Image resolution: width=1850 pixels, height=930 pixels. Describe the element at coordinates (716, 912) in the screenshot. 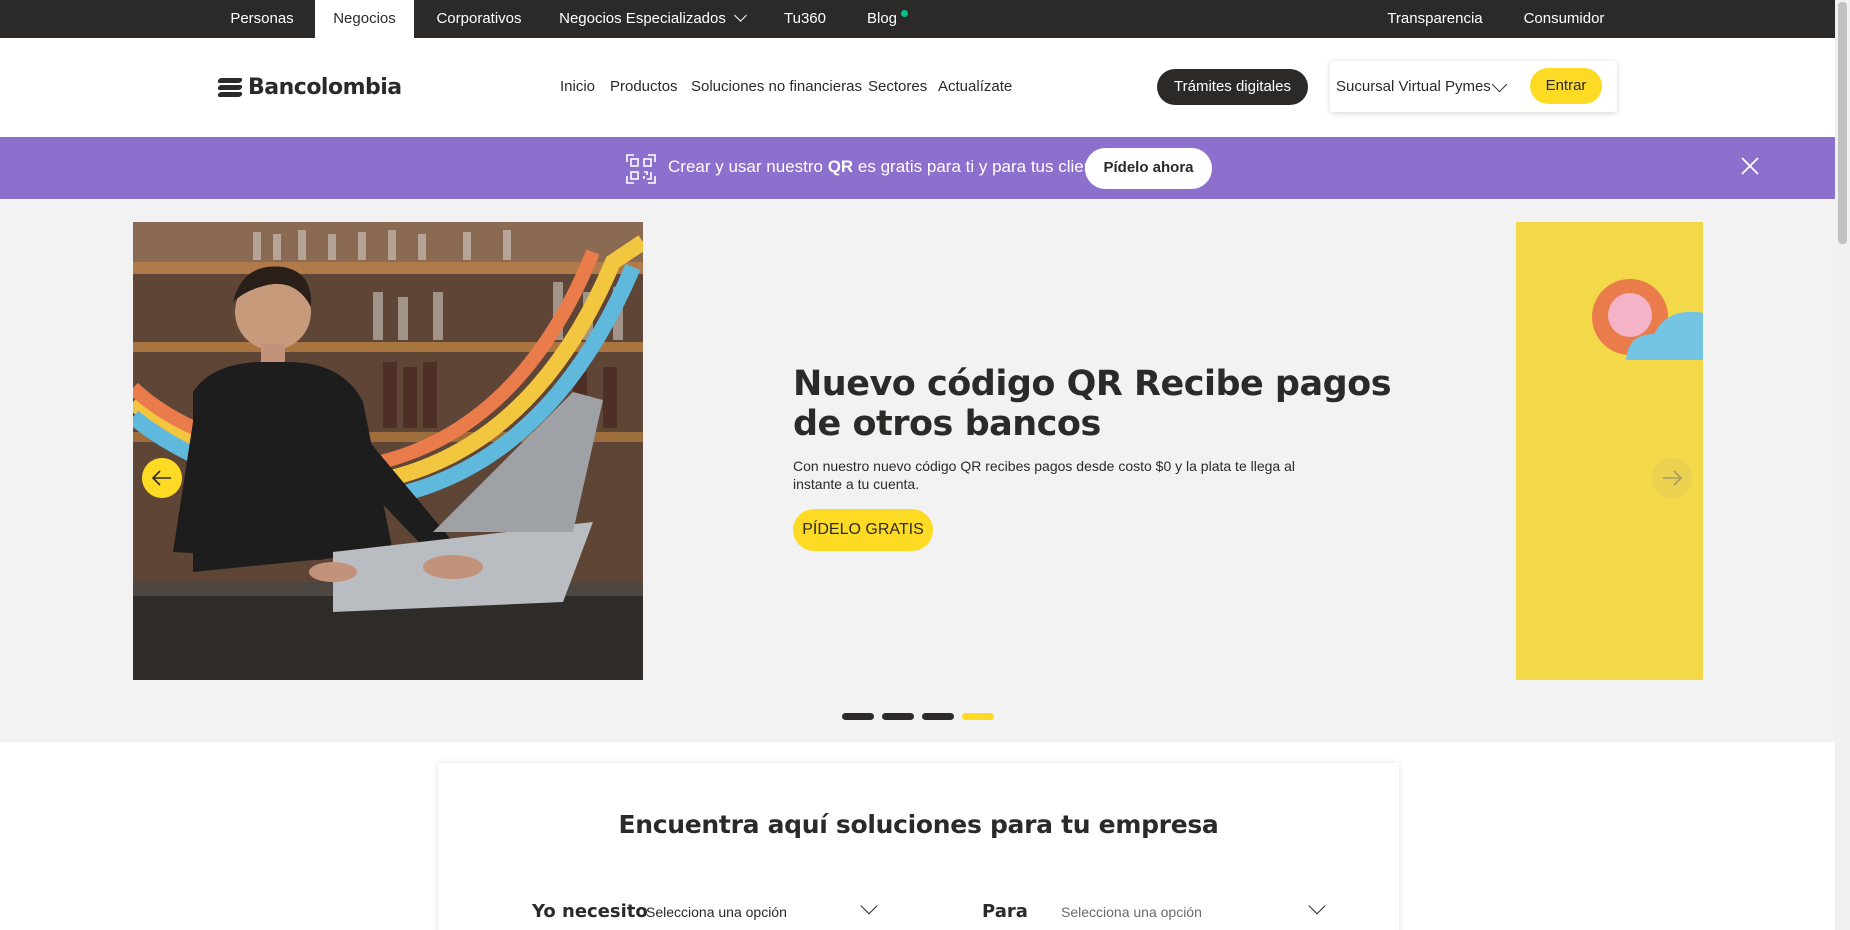

I see `need-select: Selecciona una opción` at that location.